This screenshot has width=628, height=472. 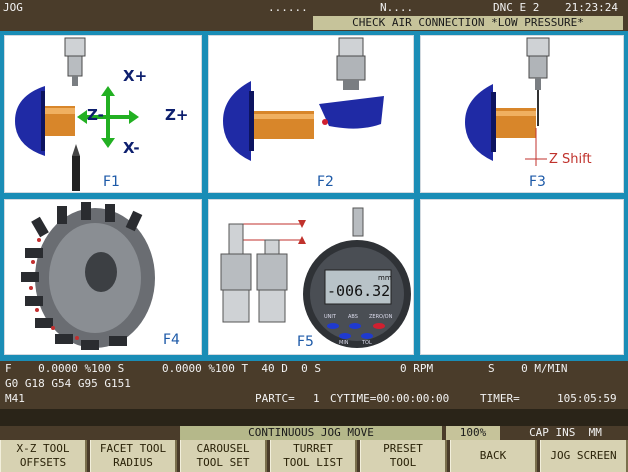 What do you see at coordinates (330, 317) in the screenshot?
I see `gauge-button-unit: UNIT` at bounding box center [330, 317].